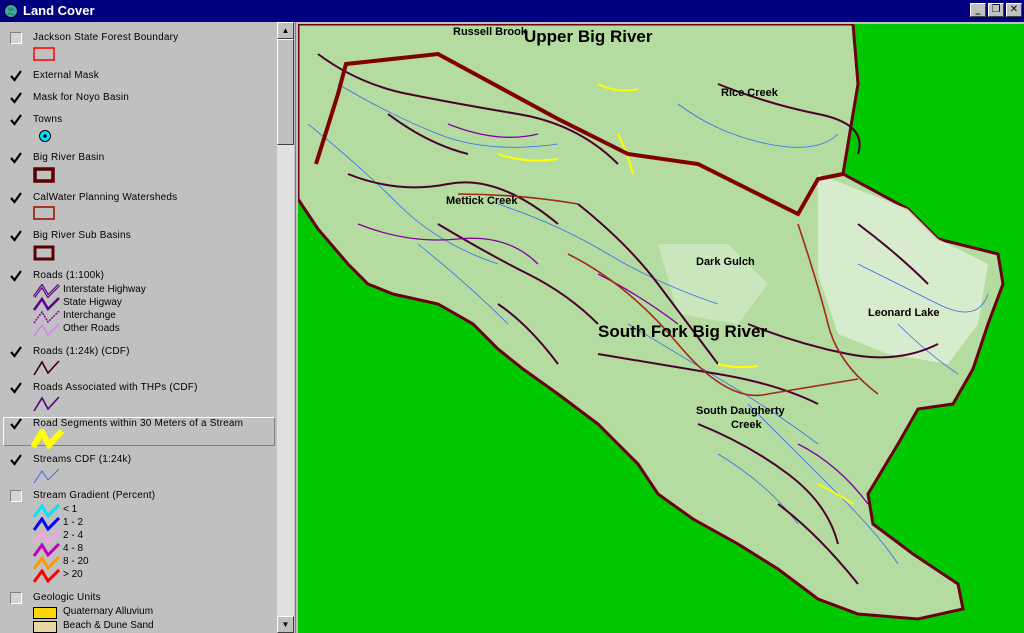 This screenshot has height=633, width=1024. Describe the element at coordinates (46, 404) in the screenshot. I see `line-symbol-roads-thp` at that location.